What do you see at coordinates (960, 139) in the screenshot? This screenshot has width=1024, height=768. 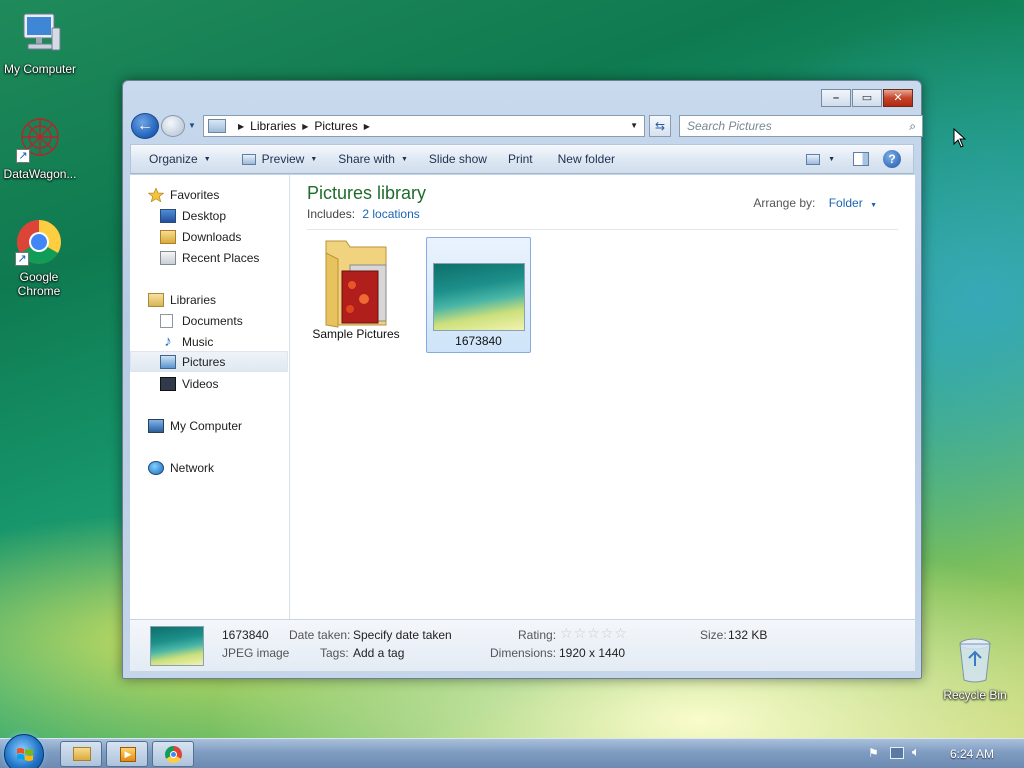 I see `mouse-cursor-icon` at bounding box center [960, 139].